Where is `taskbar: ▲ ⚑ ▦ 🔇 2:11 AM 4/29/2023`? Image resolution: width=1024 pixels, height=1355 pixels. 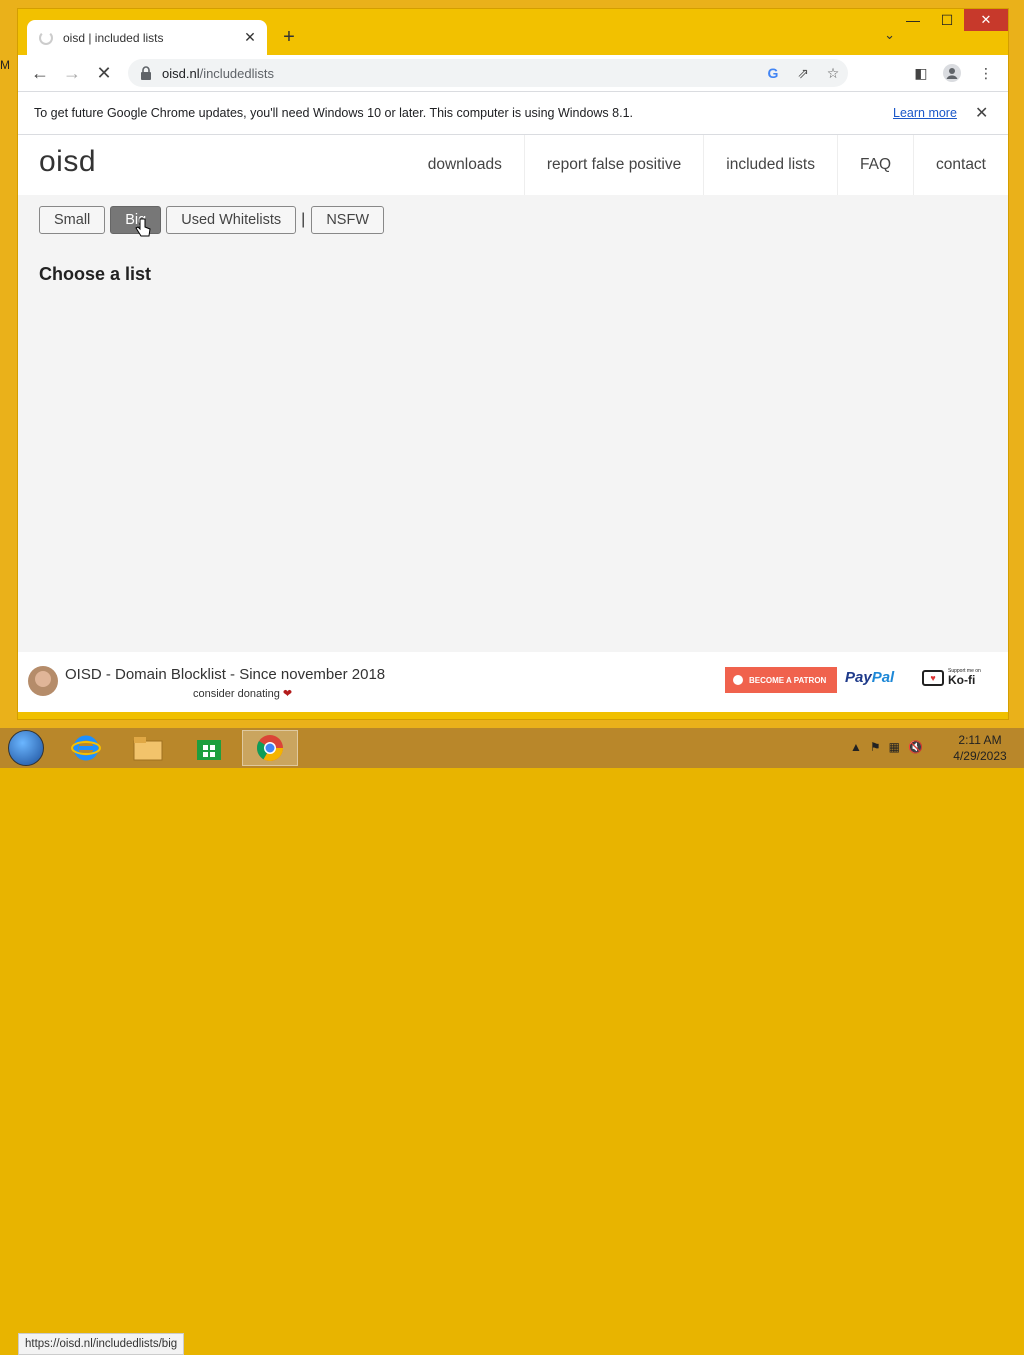
taskbar: ▲ ⚑ ▦ 🔇 2:11 AM 4/29/2023 is located at coordinates (512, 748).